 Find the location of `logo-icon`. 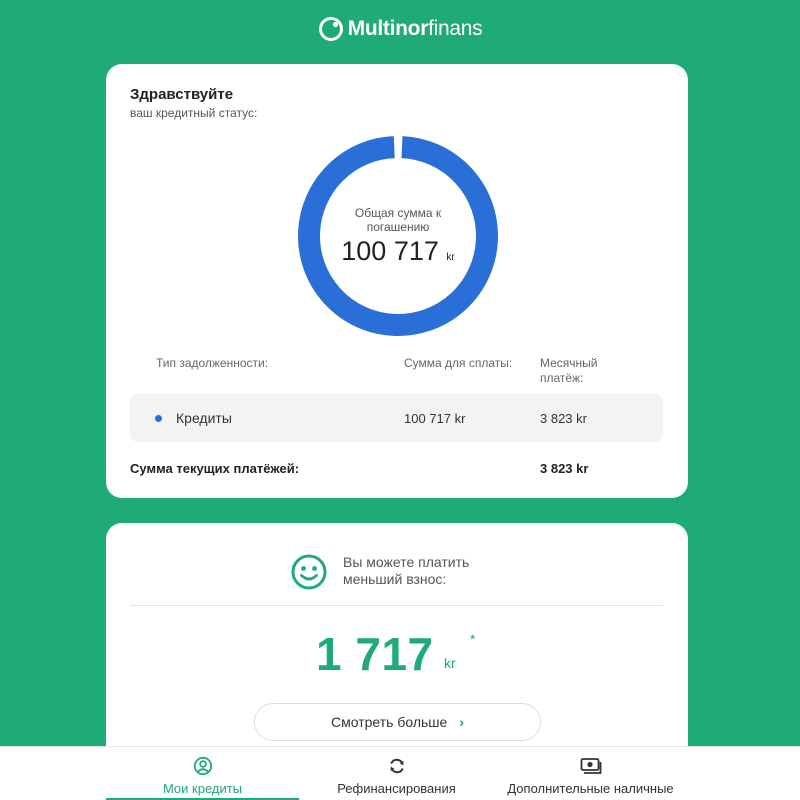

logo-icon is located at coordinates (330, 29).